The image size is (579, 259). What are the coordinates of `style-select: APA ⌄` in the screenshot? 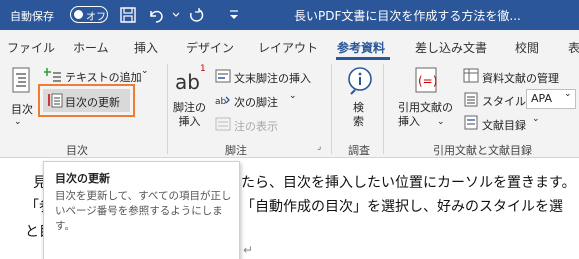 It's located at (551, 99).